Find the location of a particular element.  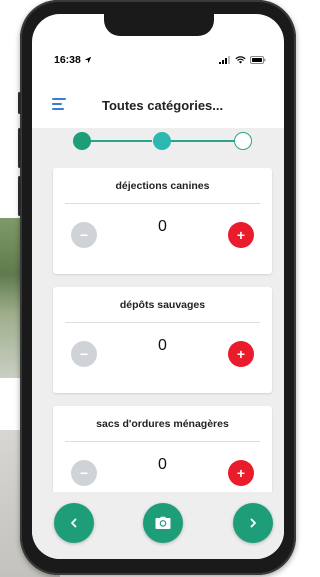

phone-volume-up is located at coordinates (19, 148).